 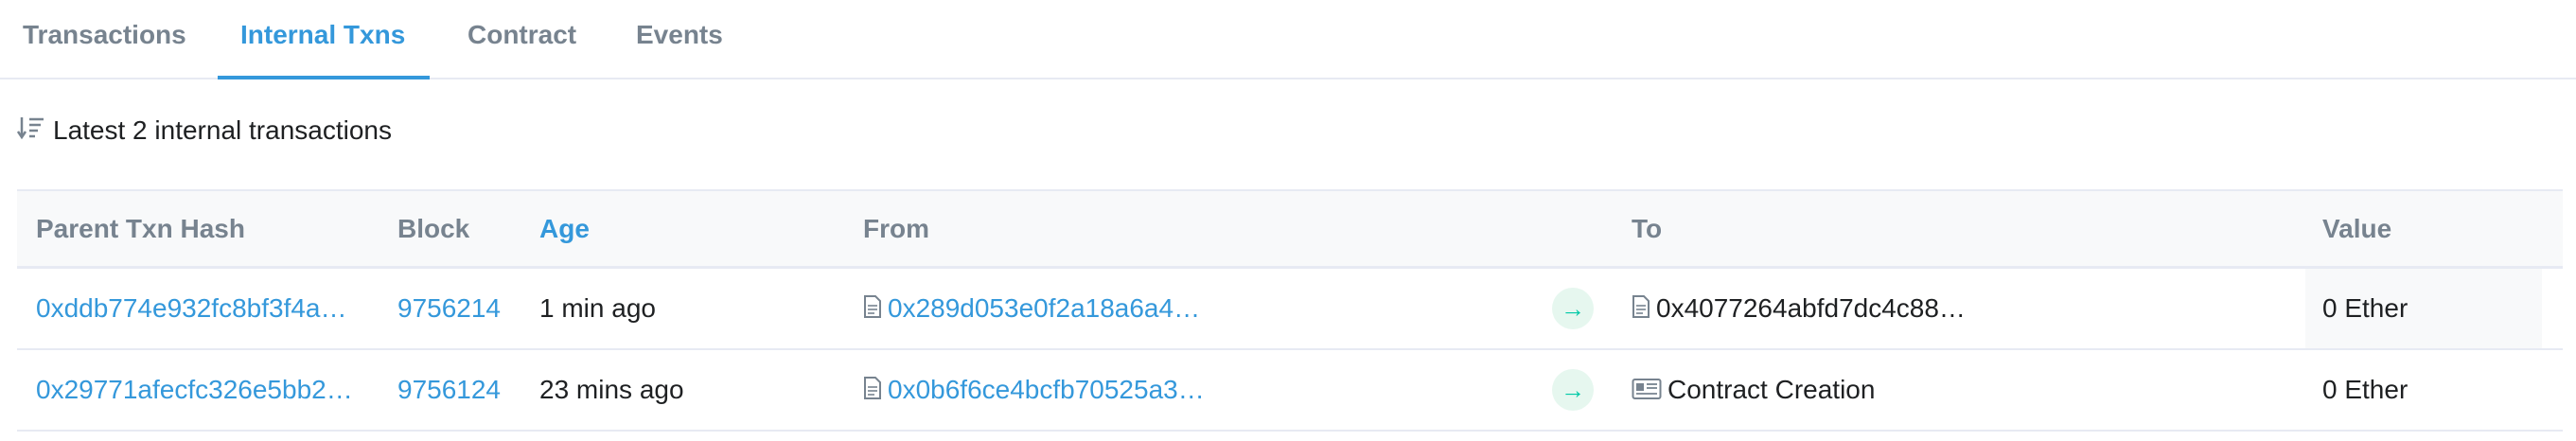 I want to click on header-age: Age, so click(x=564, y=231).